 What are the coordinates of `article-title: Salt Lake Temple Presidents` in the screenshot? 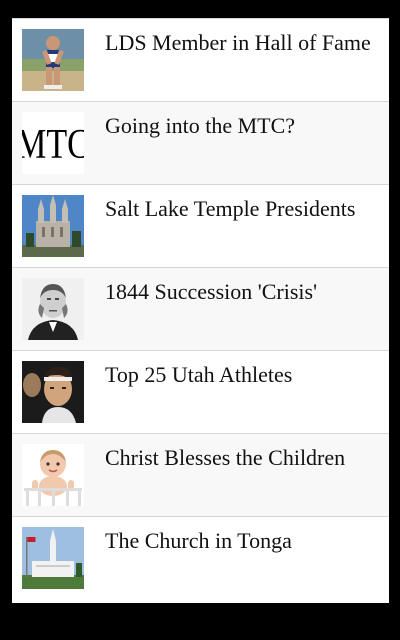 It's located at (230, 208).